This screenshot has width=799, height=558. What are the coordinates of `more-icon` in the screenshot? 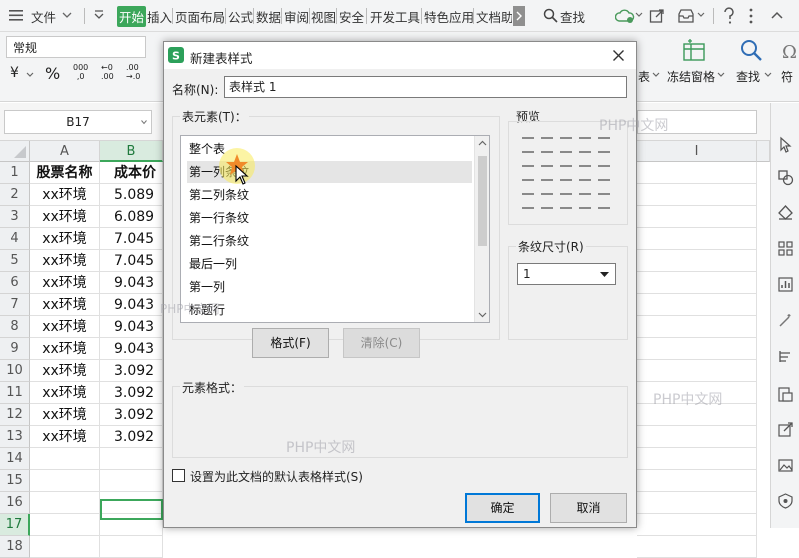 It's located at (751, 16).